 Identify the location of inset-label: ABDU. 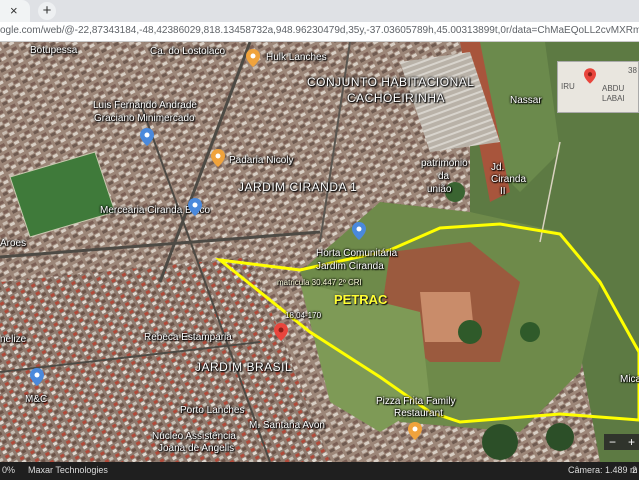
(613, 88).